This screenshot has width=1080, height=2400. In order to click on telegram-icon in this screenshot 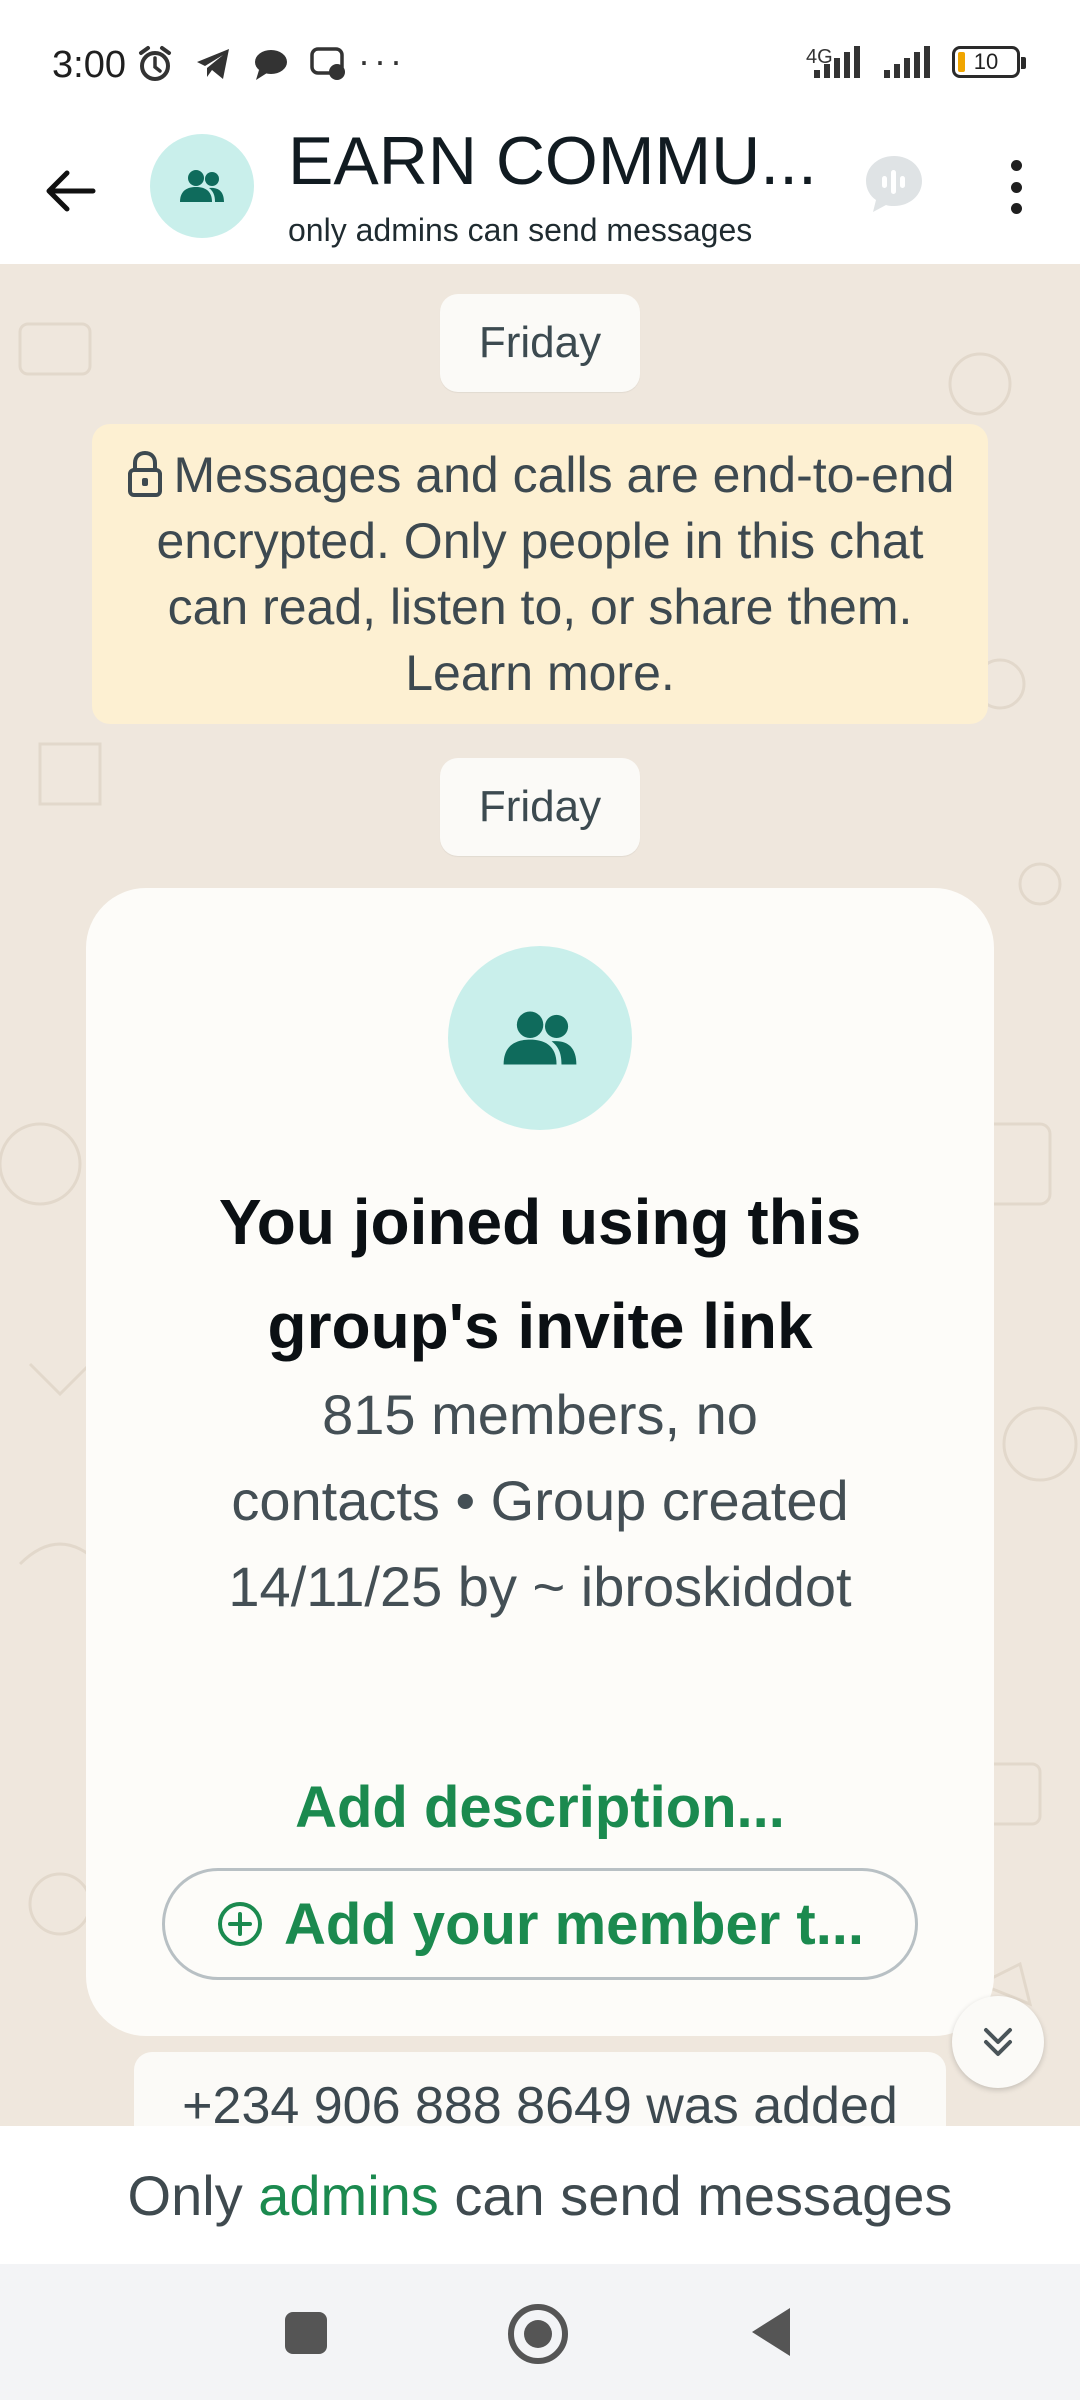, I will do `click(213, 64)`.